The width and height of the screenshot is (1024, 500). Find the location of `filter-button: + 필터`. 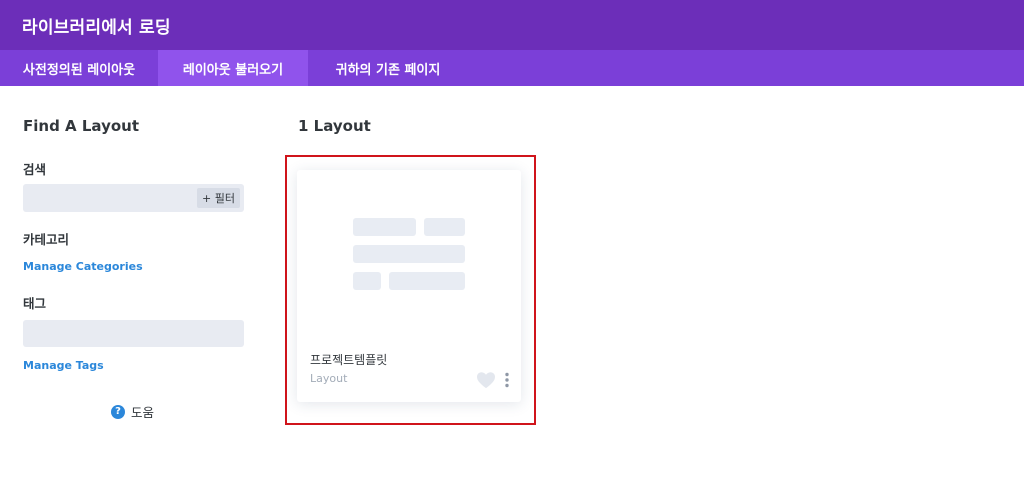

filter-button: + 필터 is located at coordinates (218, 198).